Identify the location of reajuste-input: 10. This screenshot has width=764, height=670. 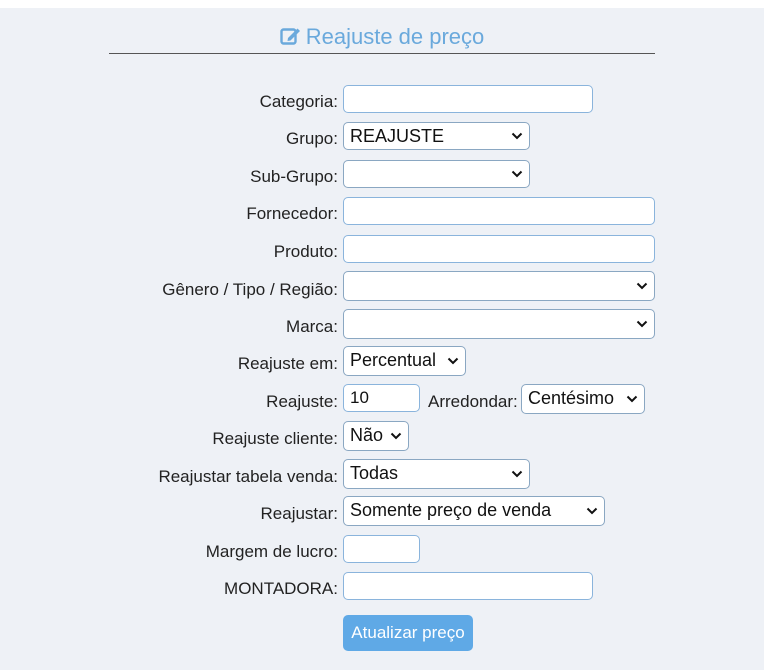
(381, 398).